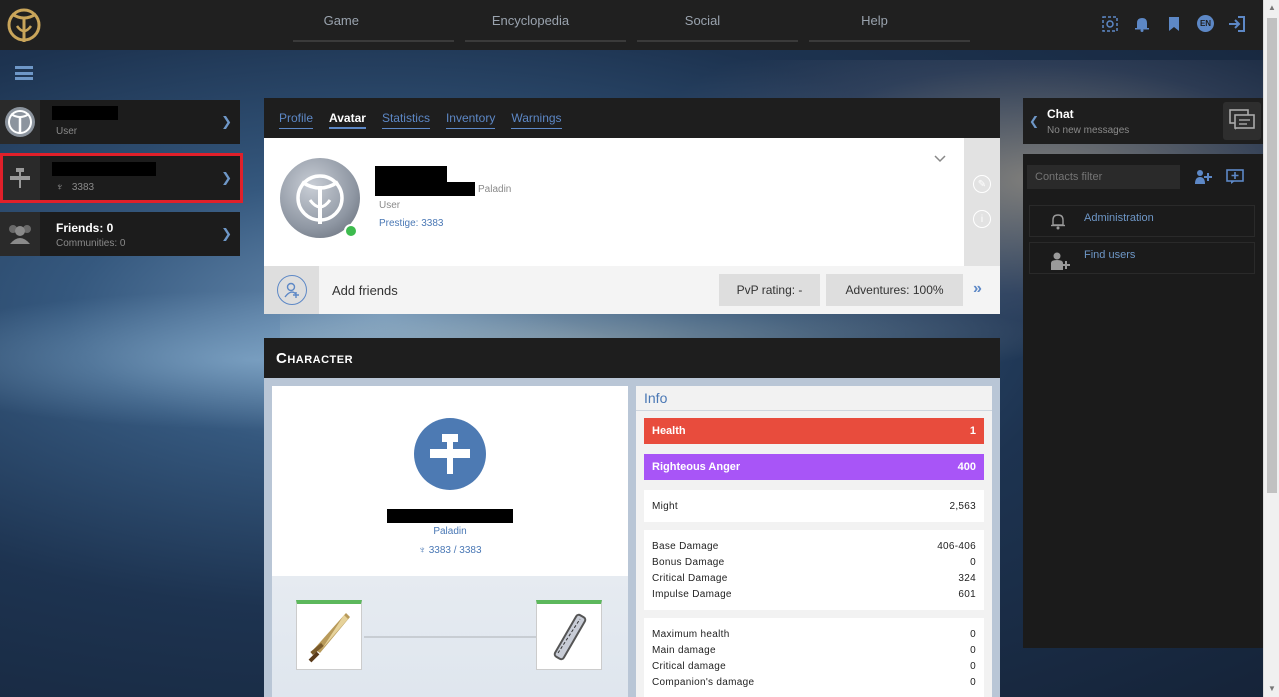  Describe the element at coordinates (982, 219) in the screenshot. I see `info-icon: i` at that location.